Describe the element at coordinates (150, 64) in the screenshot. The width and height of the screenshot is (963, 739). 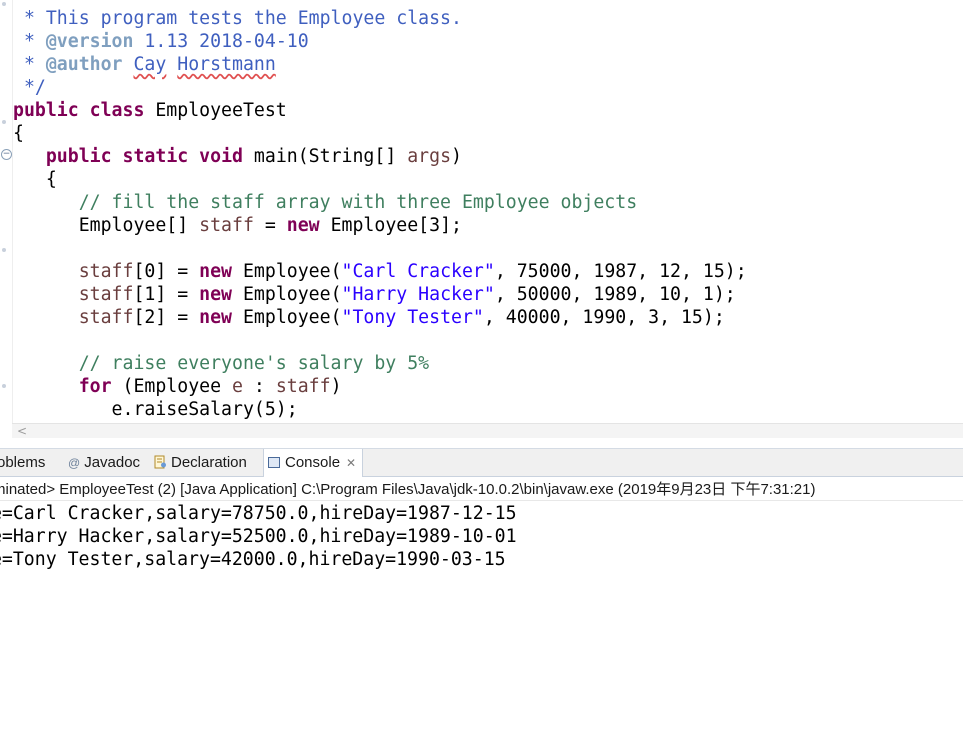
I see `code-token: Cay` at that location.